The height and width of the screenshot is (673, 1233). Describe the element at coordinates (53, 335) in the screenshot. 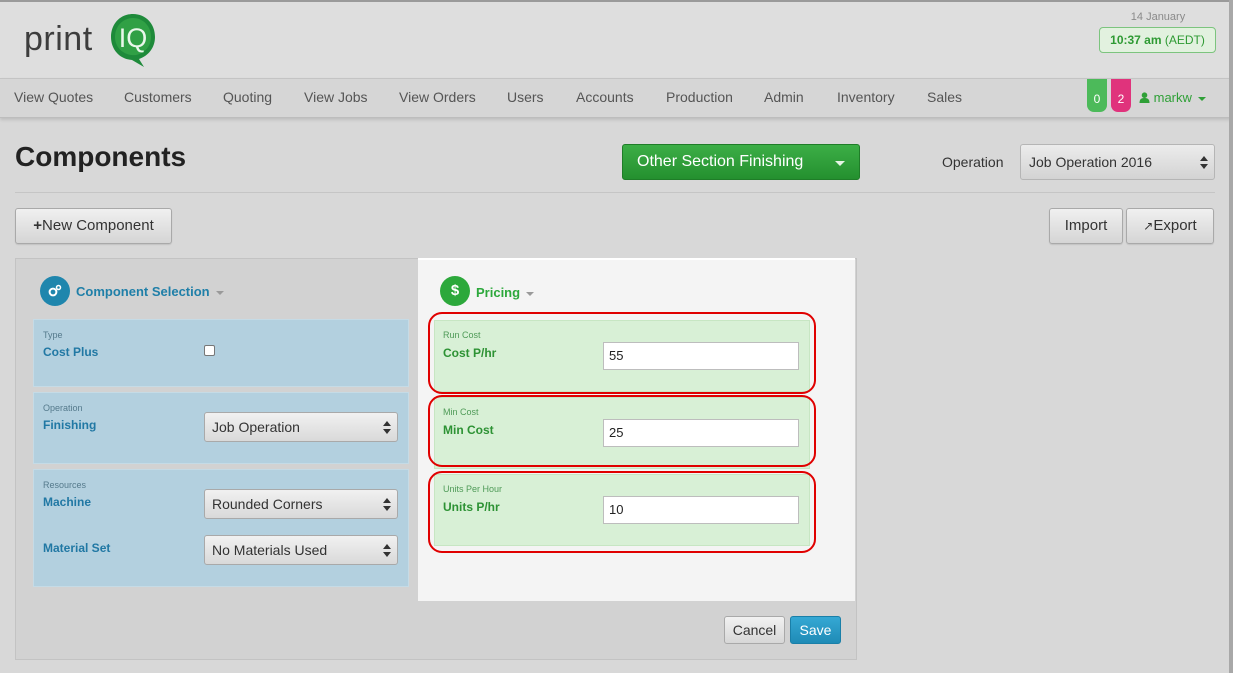

I see `type-label: Type` at that location.